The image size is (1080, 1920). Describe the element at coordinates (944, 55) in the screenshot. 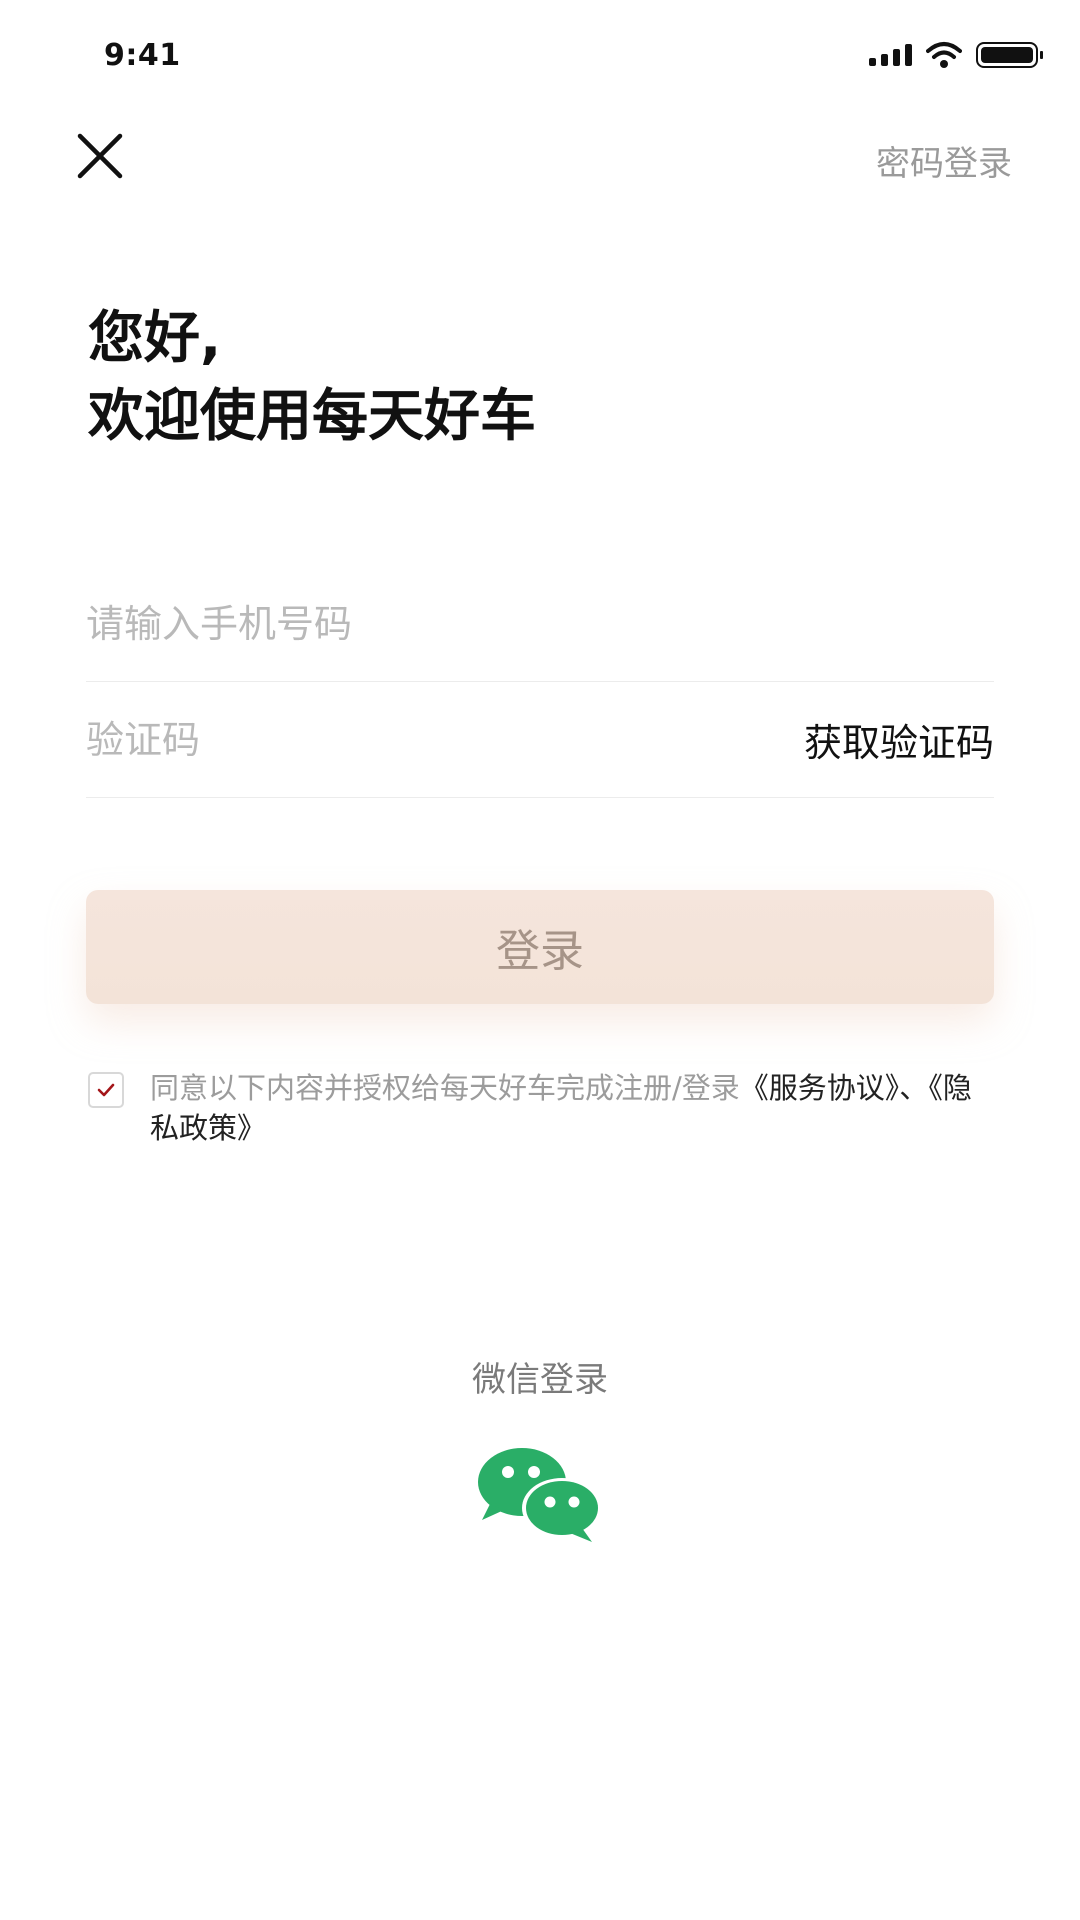

I see `wifi-icon` at that location.